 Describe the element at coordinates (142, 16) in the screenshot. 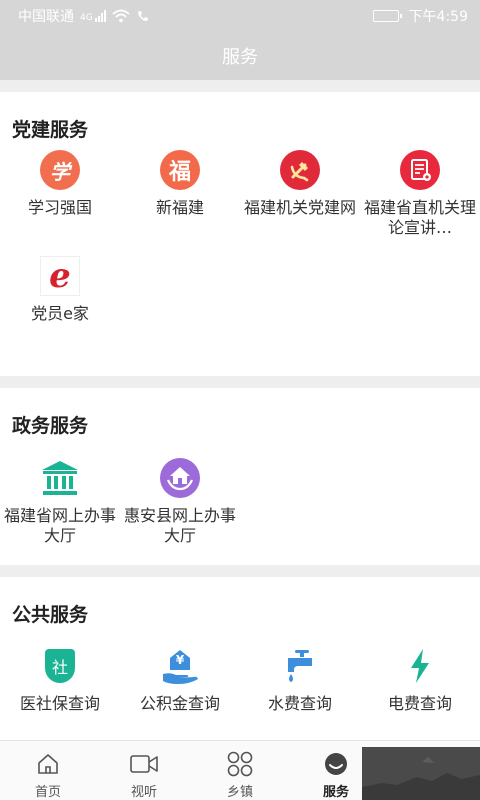

I see `wifi-calling-icon` at that location.